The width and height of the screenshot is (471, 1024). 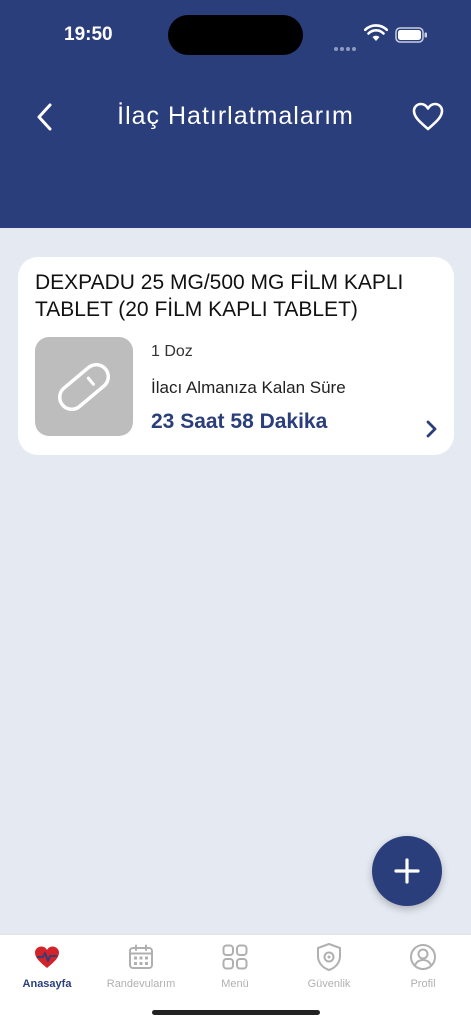 What do you see at coordinates (346, 44) in the screenshot?
I see `cellular-icon` at bounding box center [346, 44].